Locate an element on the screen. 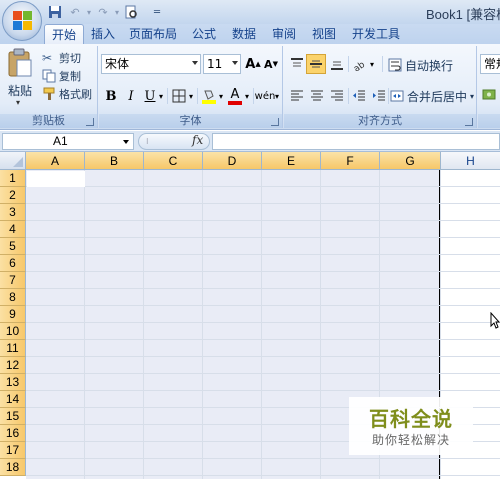 This screenshot has width=500, height=479. increase-indent-button is located at coordinates (379, 96).